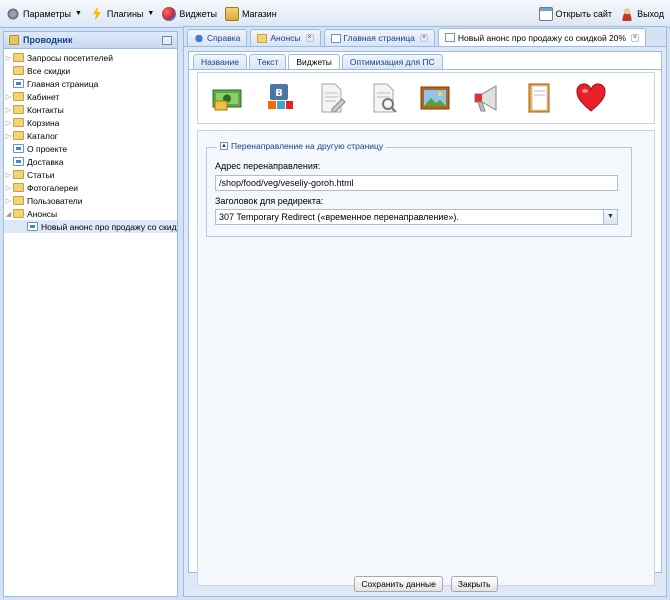 This screenshot has width=670, height=600. I want to click on header-label: Заголовок для редиректа:, so click(269, 201).